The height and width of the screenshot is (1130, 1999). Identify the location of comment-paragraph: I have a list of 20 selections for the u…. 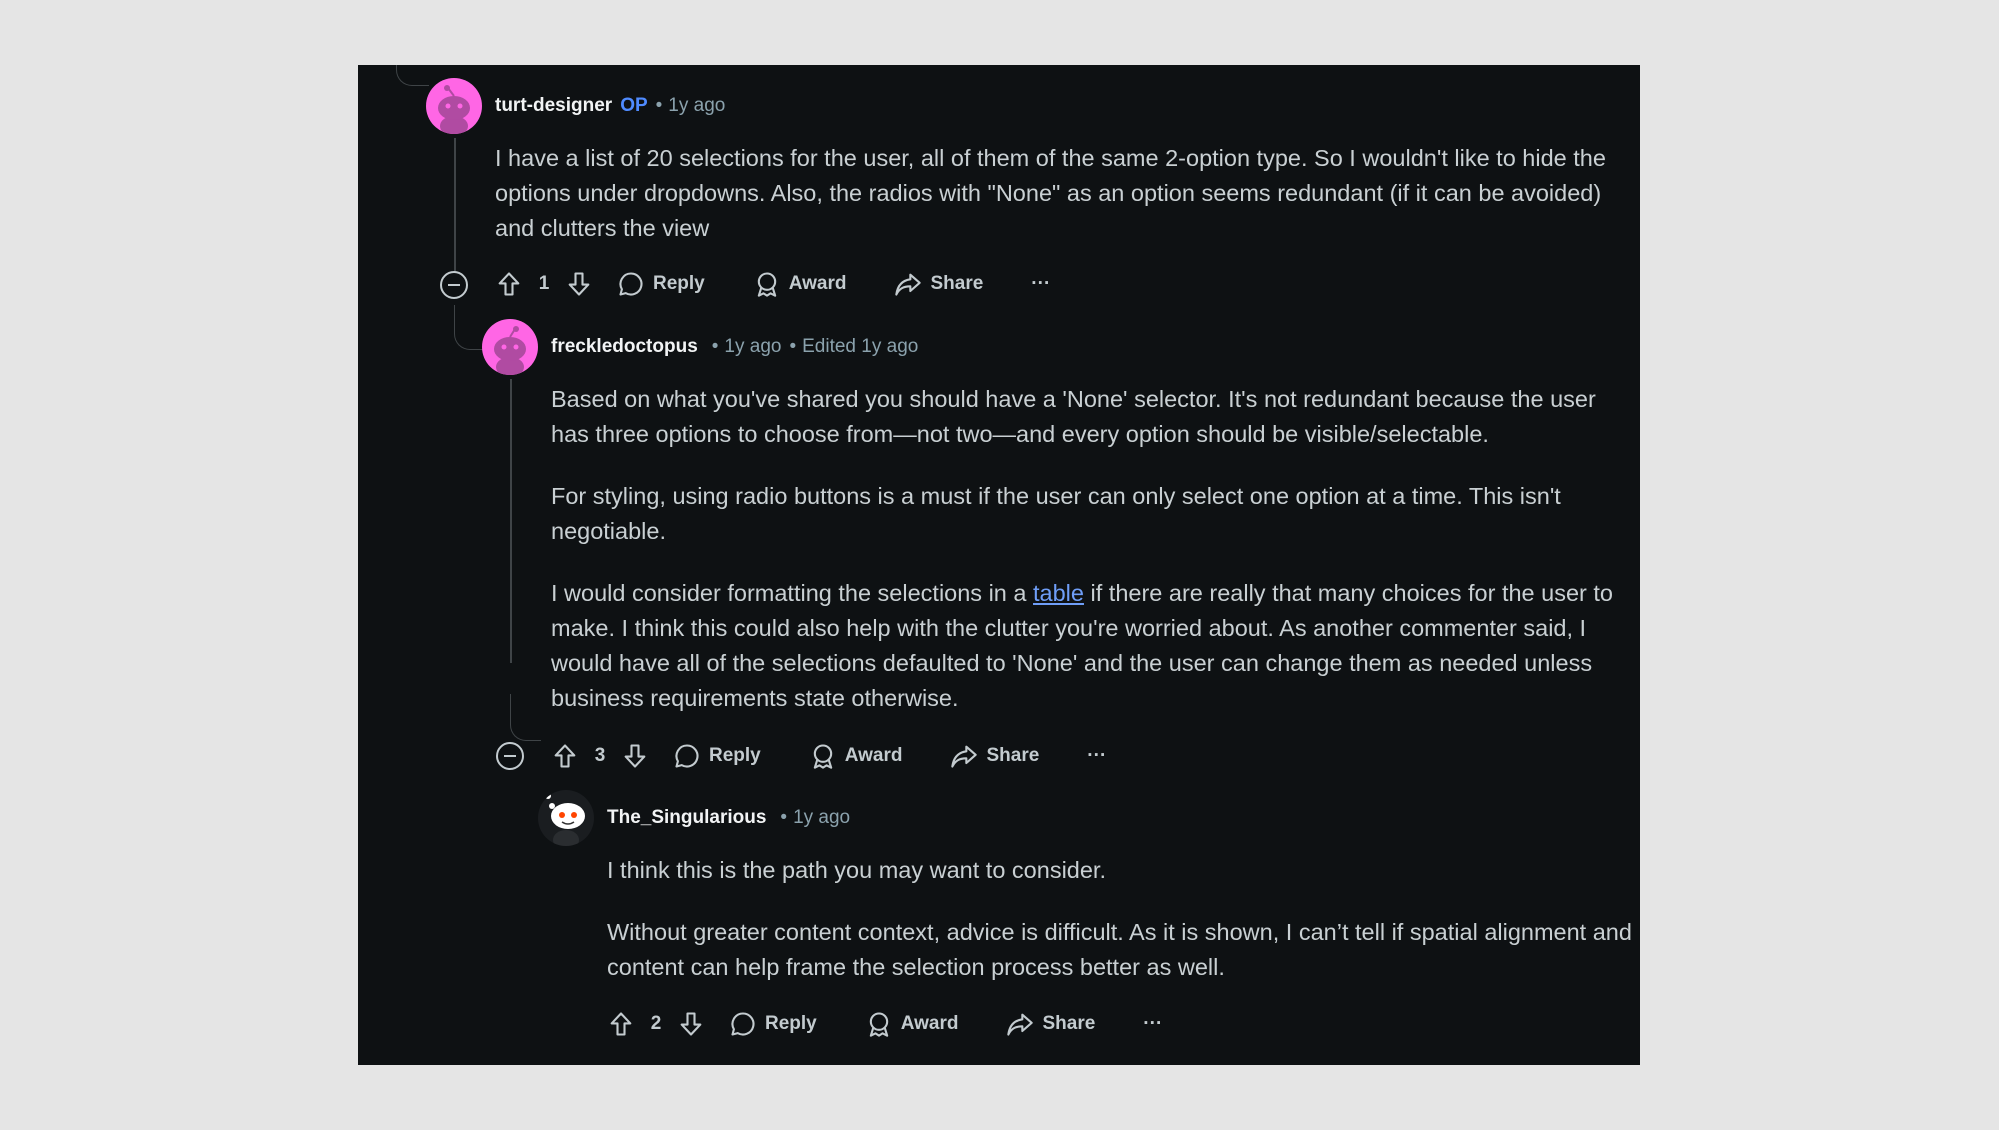
(1050, 193).